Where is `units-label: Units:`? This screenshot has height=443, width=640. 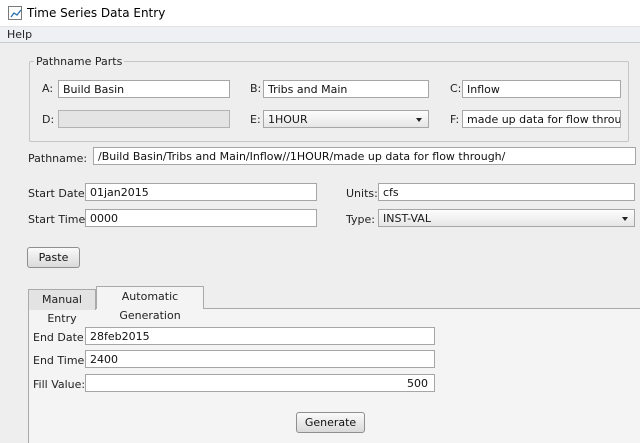 units-label: Units: is located at coordinates (362, 193).